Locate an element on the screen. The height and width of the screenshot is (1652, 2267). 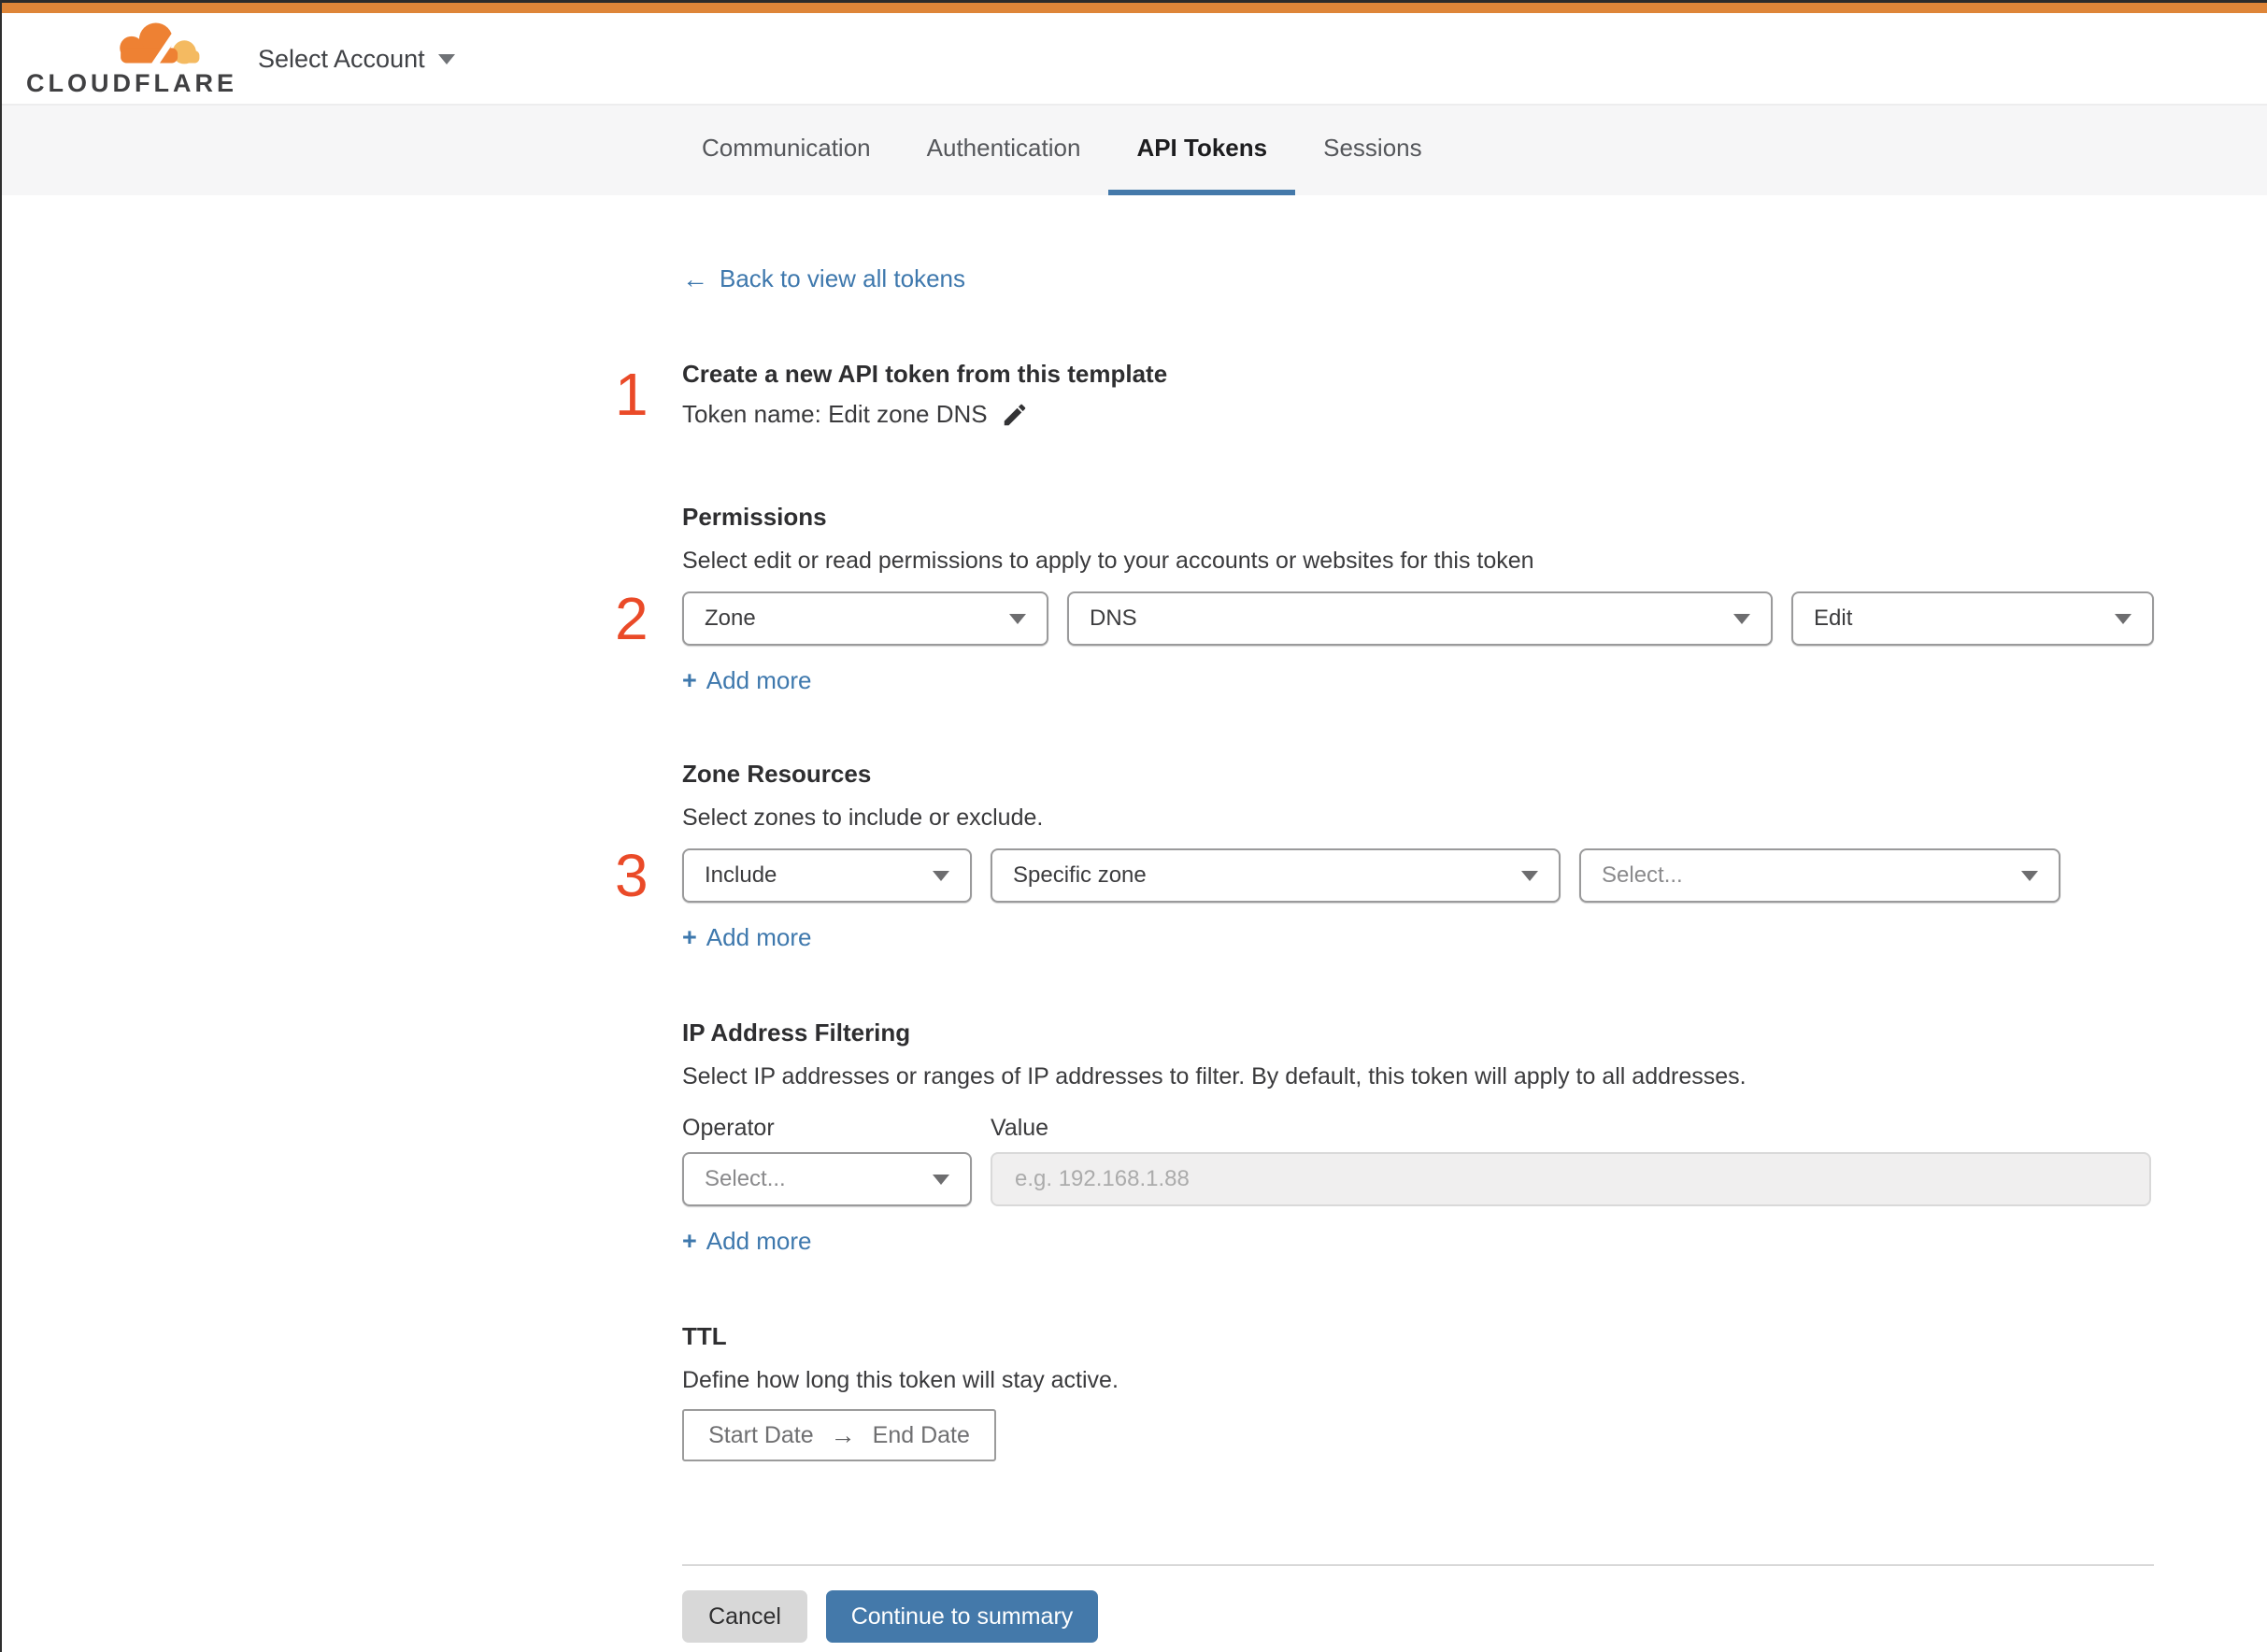
step-number-3: 3 is located at coordinates (632, 875).